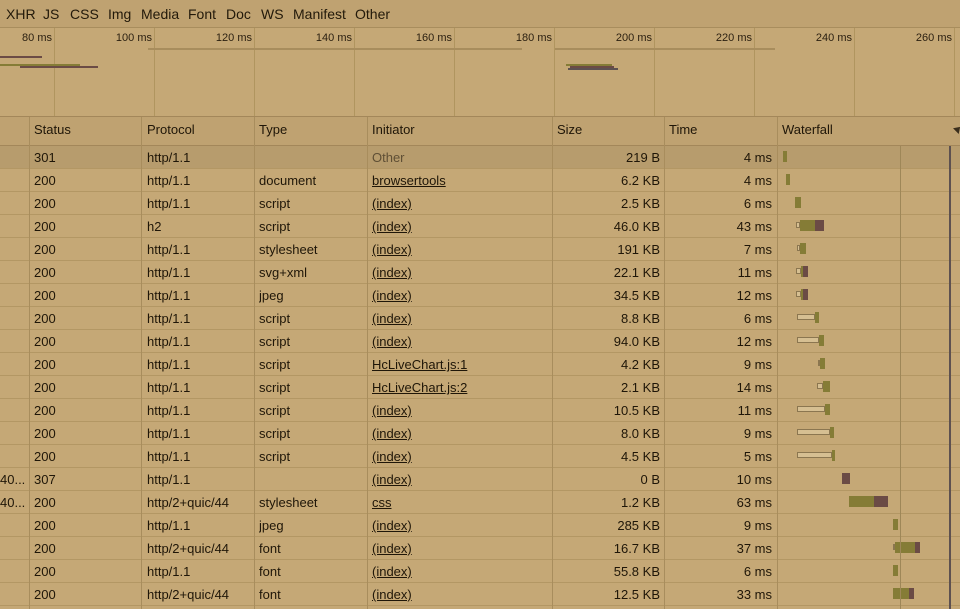 The height and width of the screenshot is (609, 960). I want to click on filter-js: JS, so click(51, 14).